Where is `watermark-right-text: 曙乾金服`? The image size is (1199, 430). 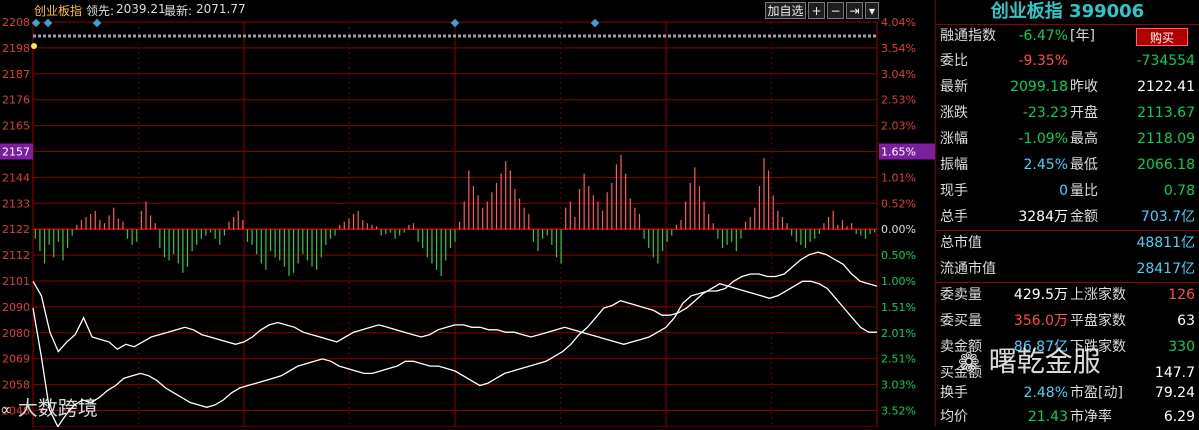 watermark-right-text: 曙乾金服 is located at coordinates (1044, 361).